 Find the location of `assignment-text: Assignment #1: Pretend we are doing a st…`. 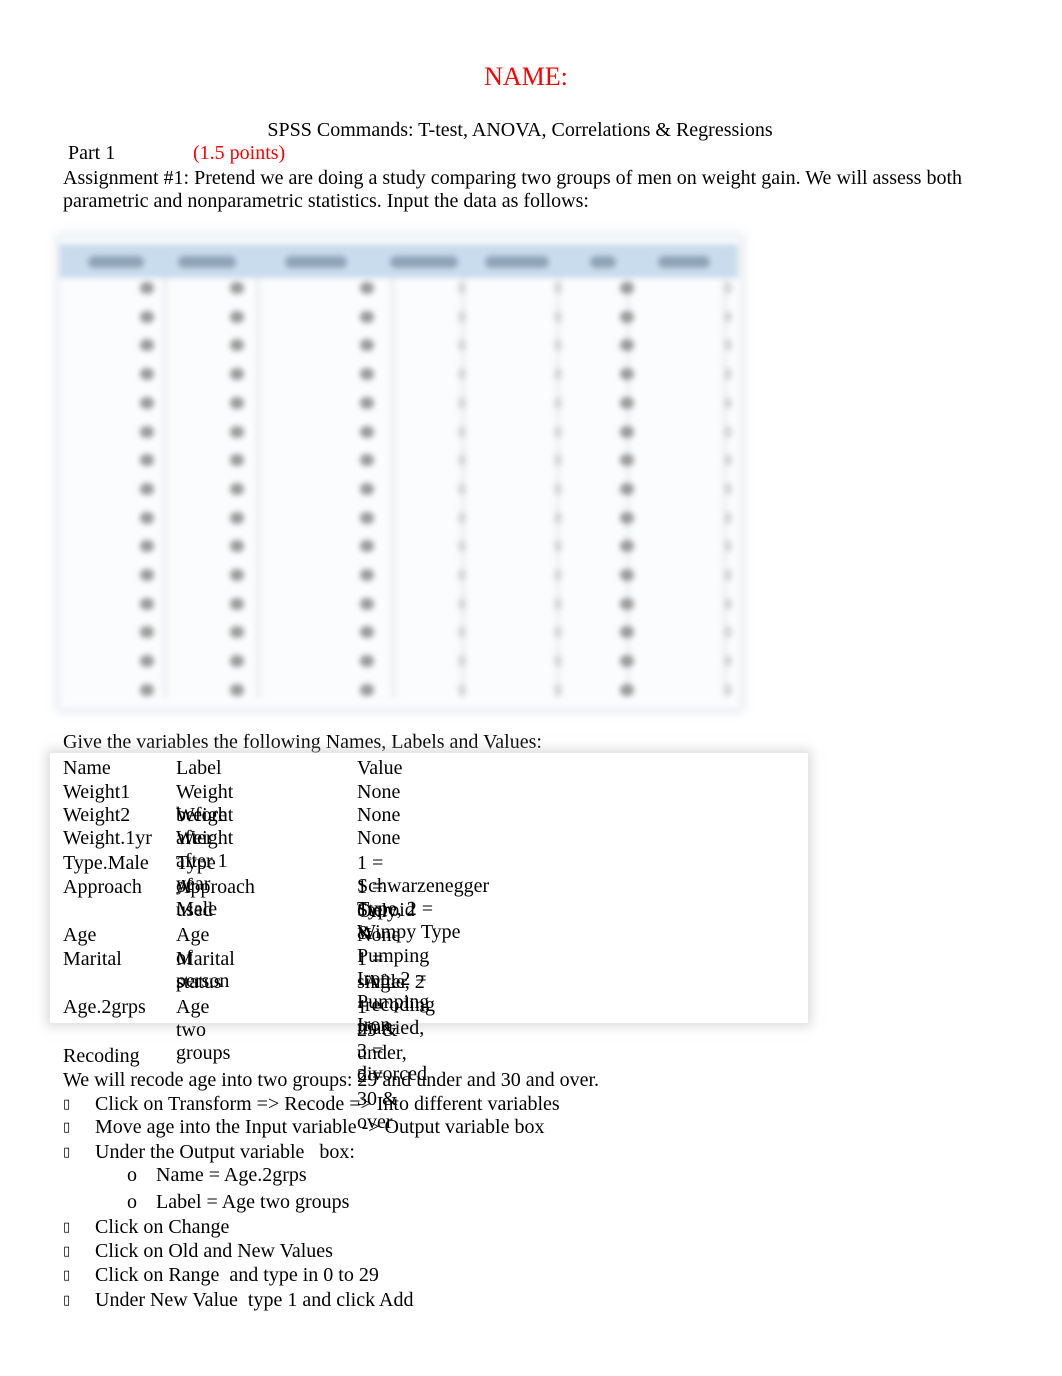

assignment-text: Assignment #1: Pretend we are doing a st… is located at coordinates (512, 189).